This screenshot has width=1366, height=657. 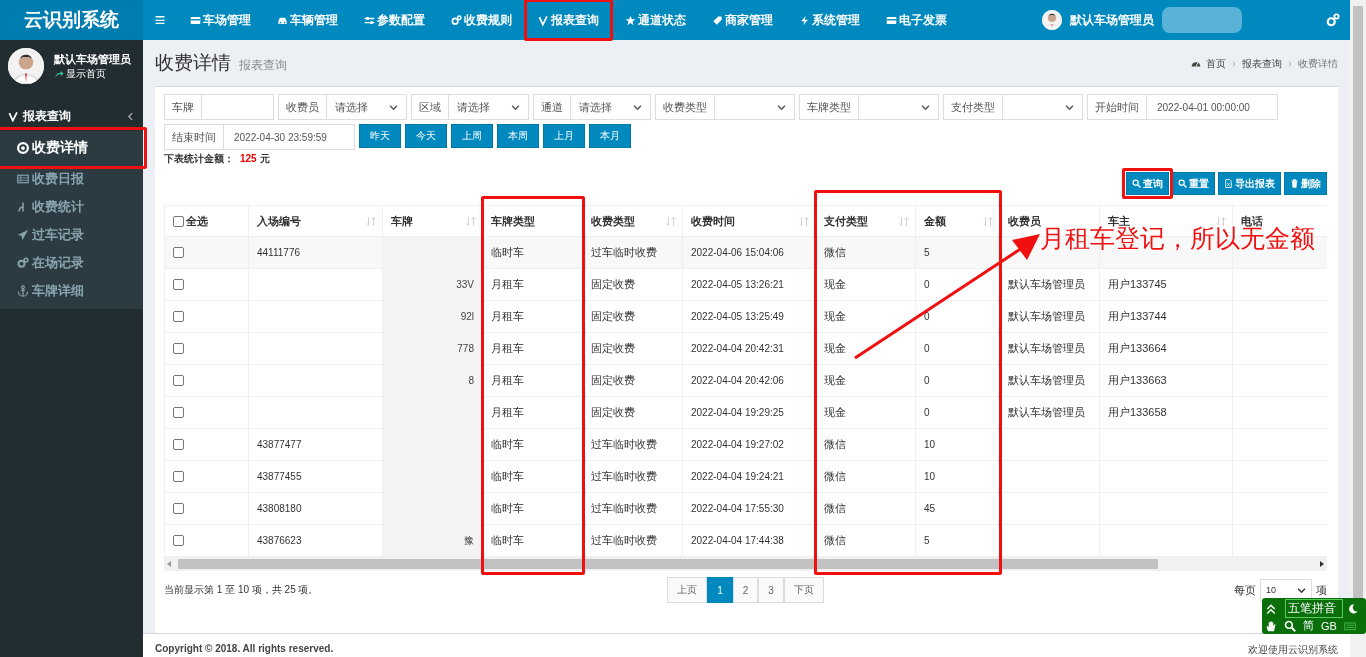 What do you see at coordinates (803, 590) in the screenshot?
I see `next-page-button: 下页` at bounding box center [803, 590].